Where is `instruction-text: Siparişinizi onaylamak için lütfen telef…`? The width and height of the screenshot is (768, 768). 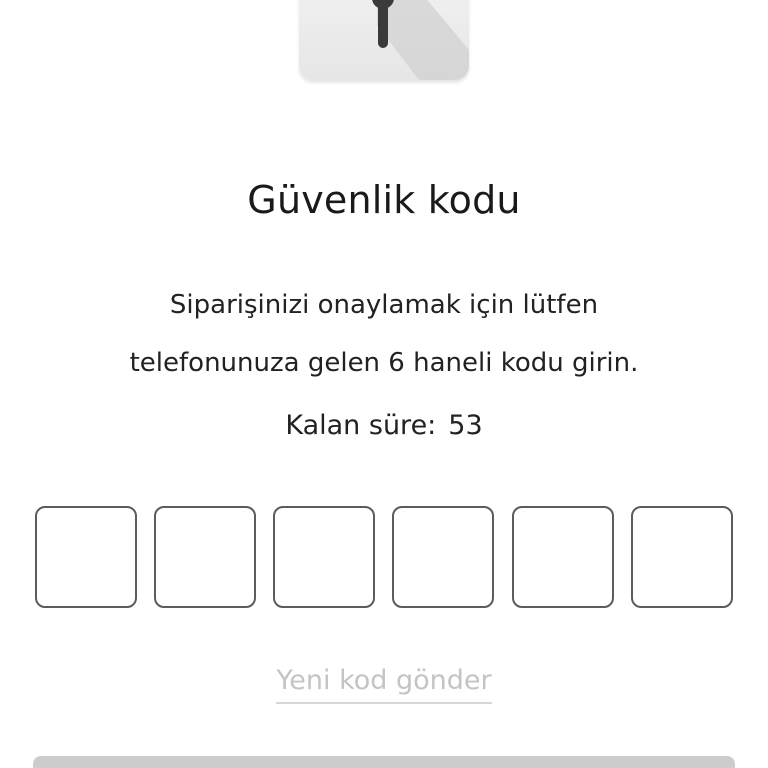
instruction-text: Siparişinizi onaylamak için lütfen telef… is located at coordinates (384, 334).